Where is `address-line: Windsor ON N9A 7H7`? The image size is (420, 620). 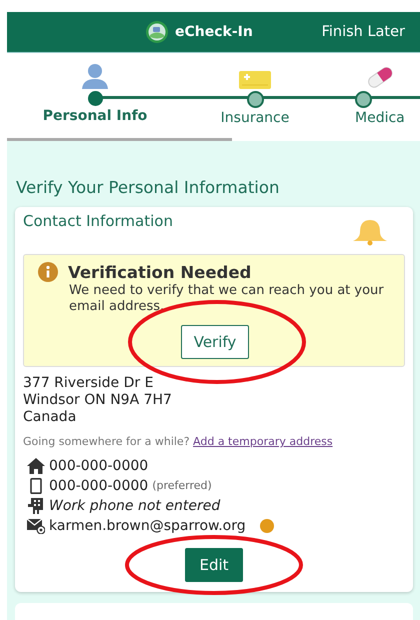 address-line: Windsor ON N9A 7H7 is located at coordinates (98, 400).